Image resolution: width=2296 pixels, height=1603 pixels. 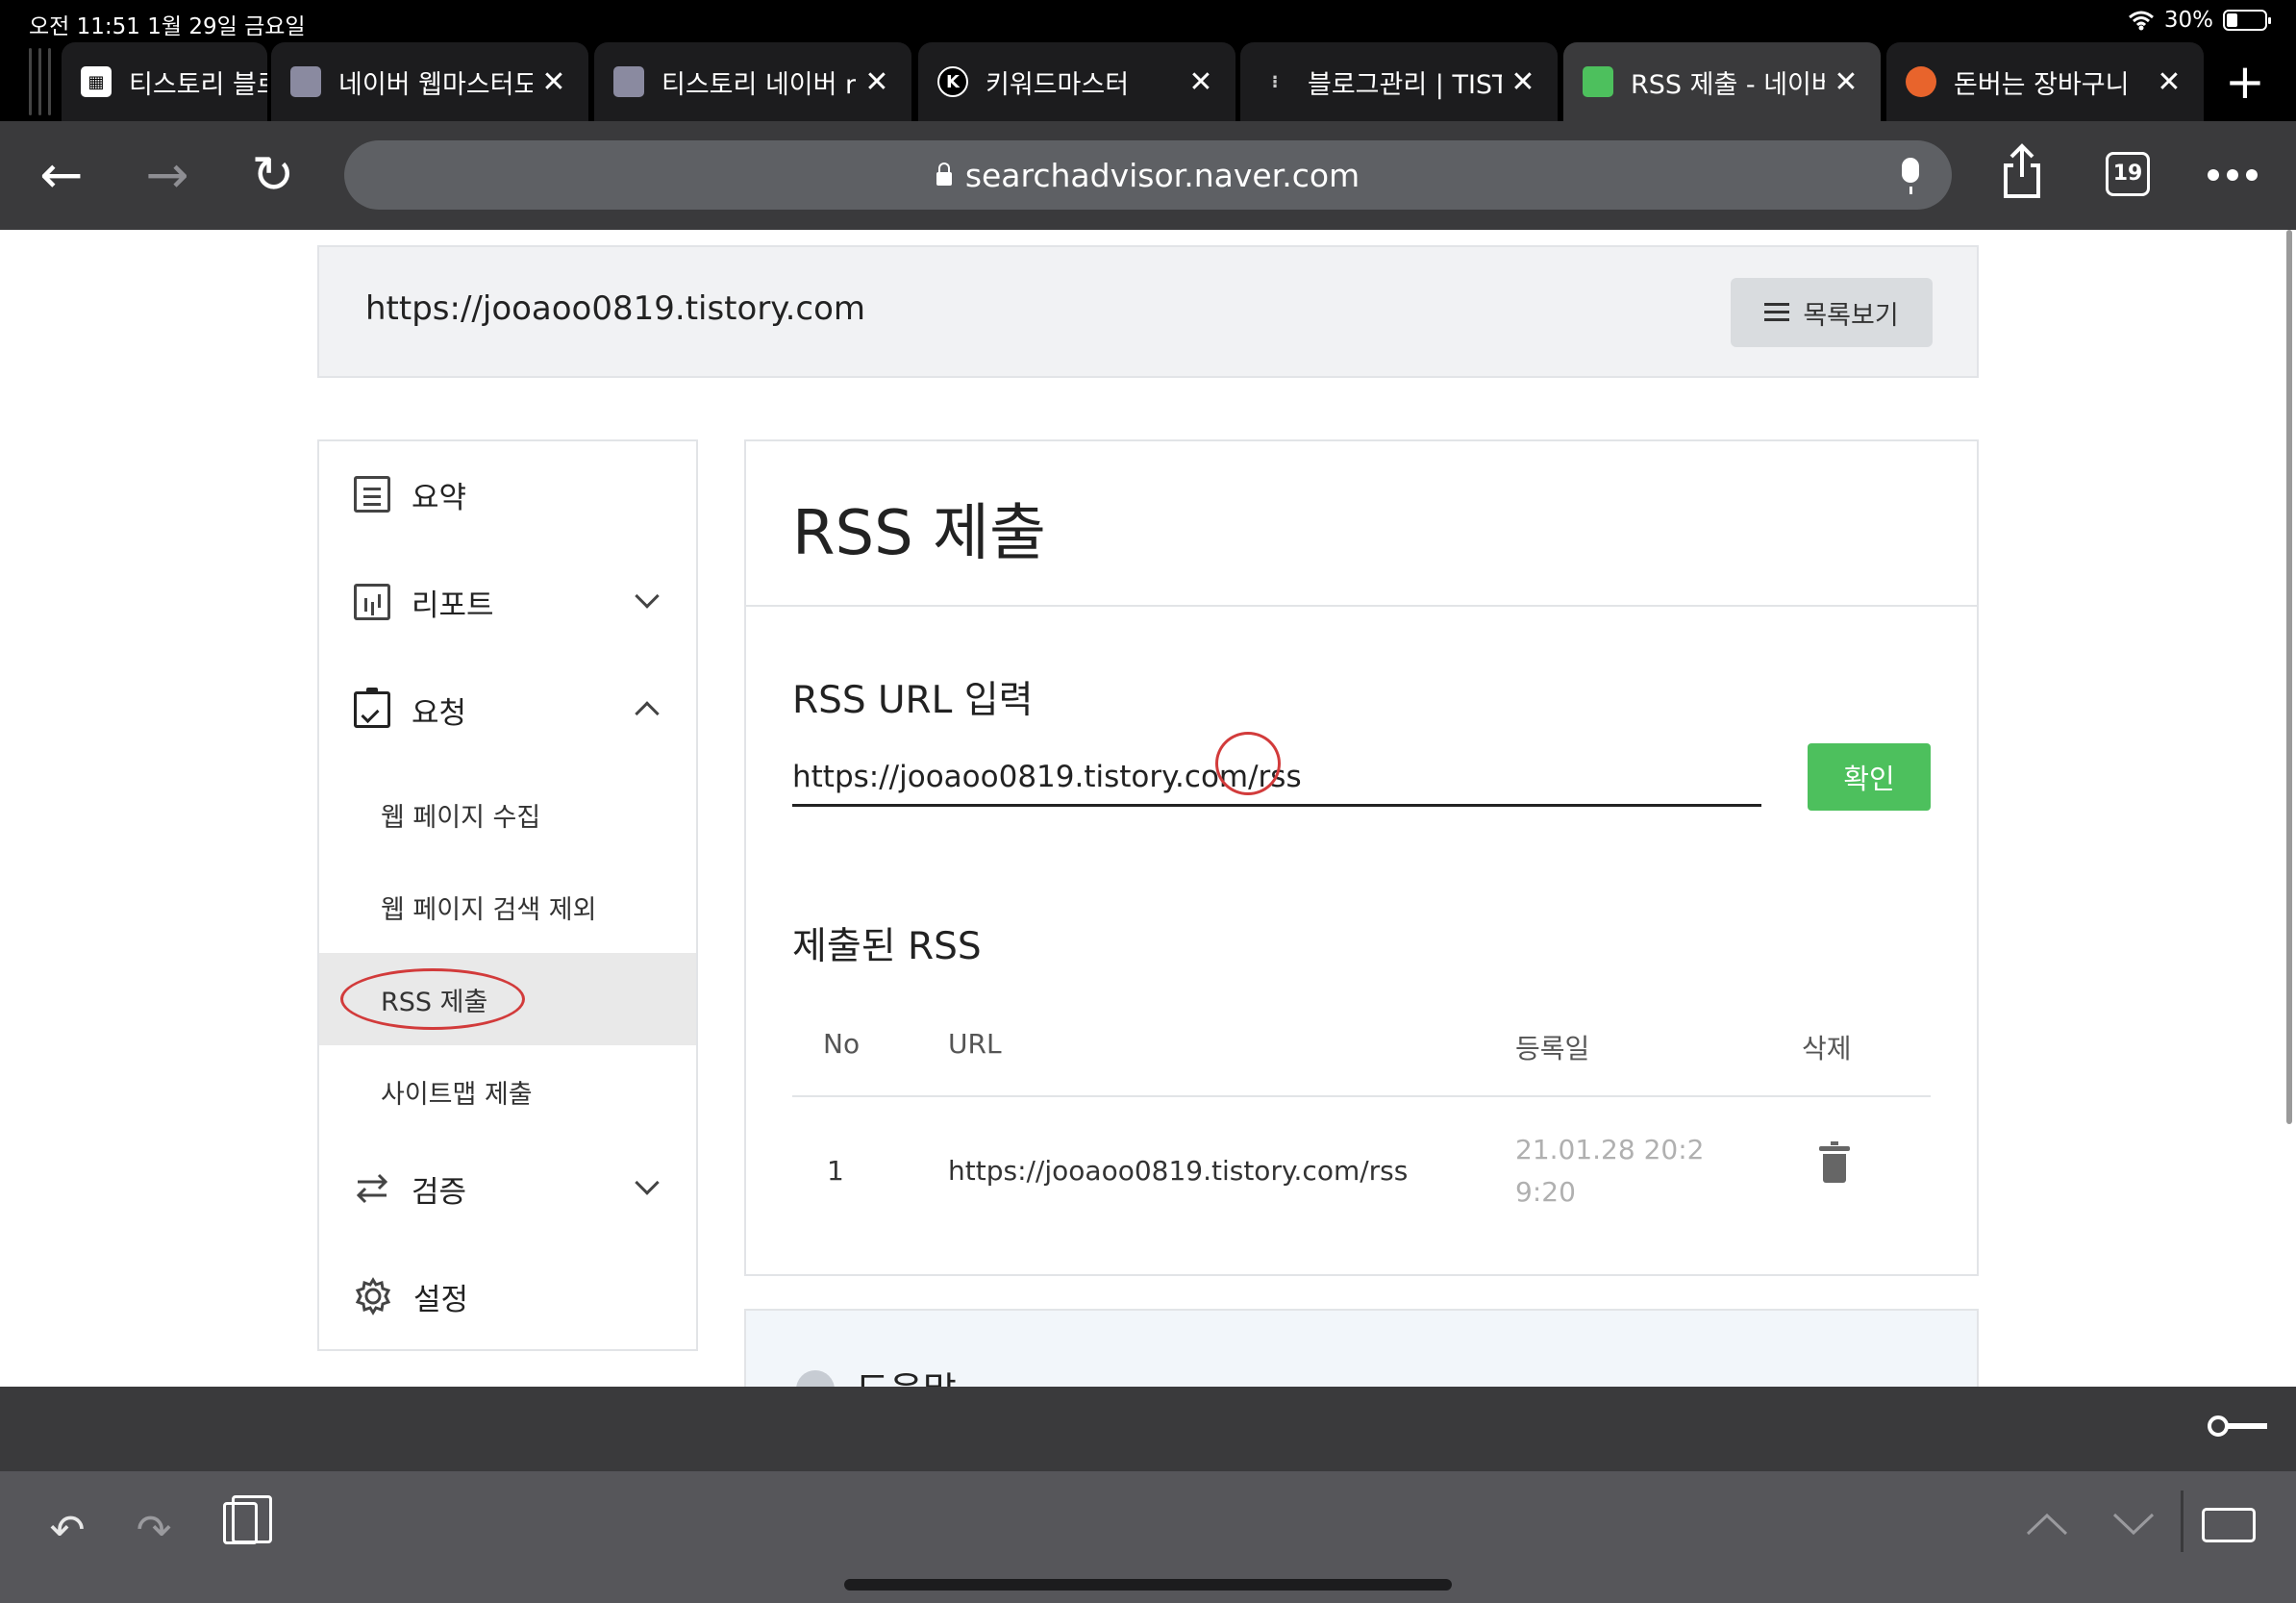 What do you see at coordinates (67, 1531) in the screenshot?
I see `undo-icon: ↶` at bounding box center [67, 1531].